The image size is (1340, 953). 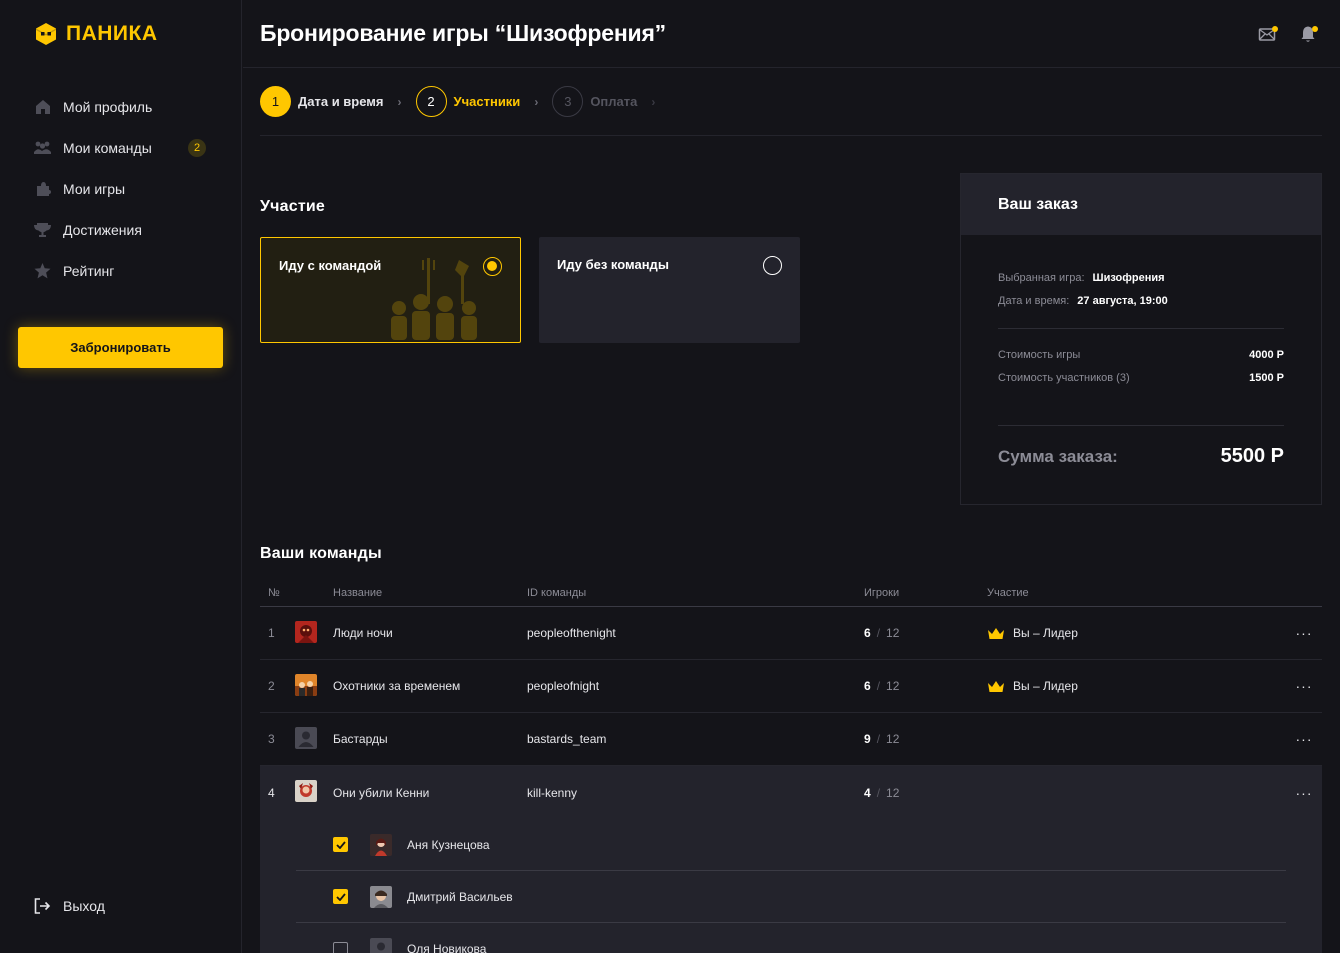 What do you see at coordinates (791, 792) in the screenshot?
I see `table-row: 4 Они убили Кенни kill-kenny 4 / 12 ···` at bounding box center [791, 792].